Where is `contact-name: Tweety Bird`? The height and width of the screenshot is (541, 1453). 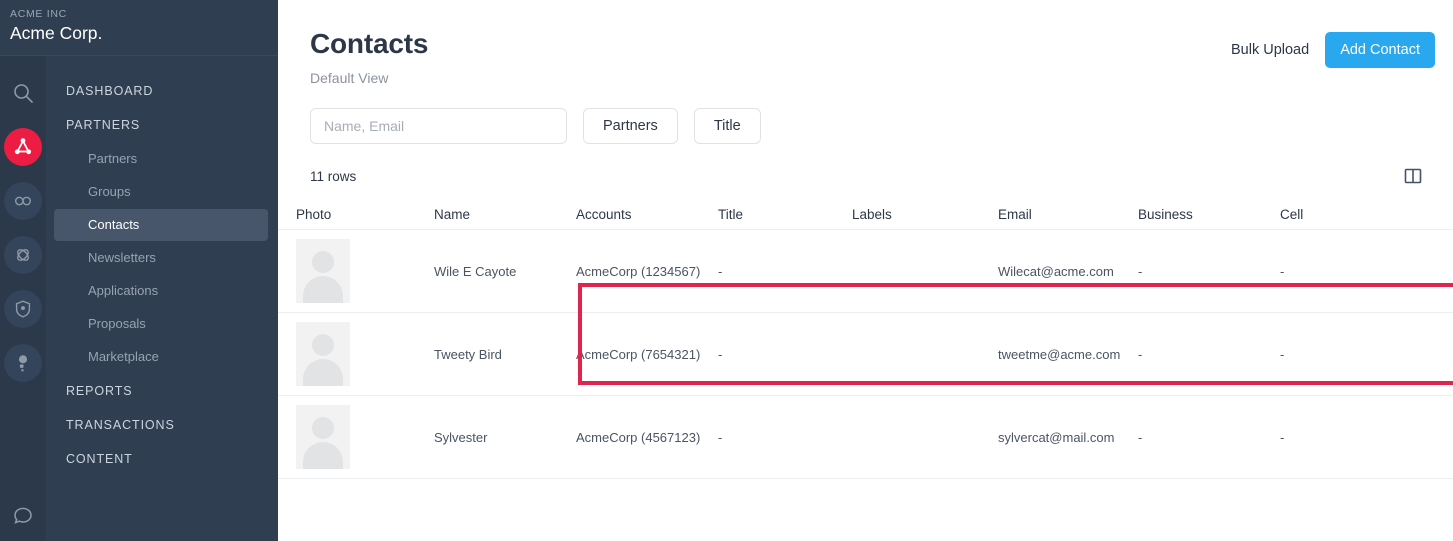
contact-name: Tweety Bird is located at coordinates (468, 354).